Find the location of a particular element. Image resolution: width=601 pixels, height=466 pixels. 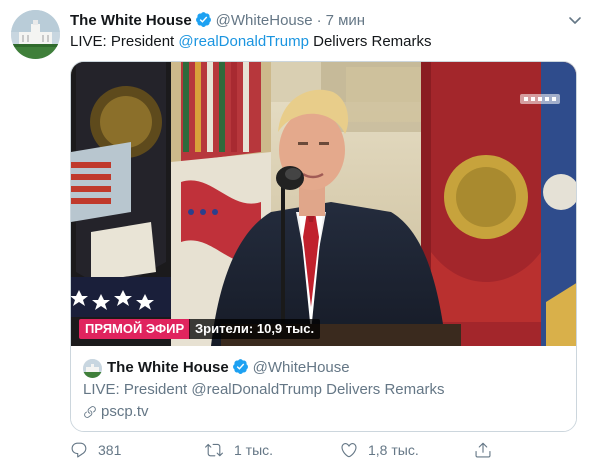

like-button: 1,8 тыс. is located at coordinates (379, 450).